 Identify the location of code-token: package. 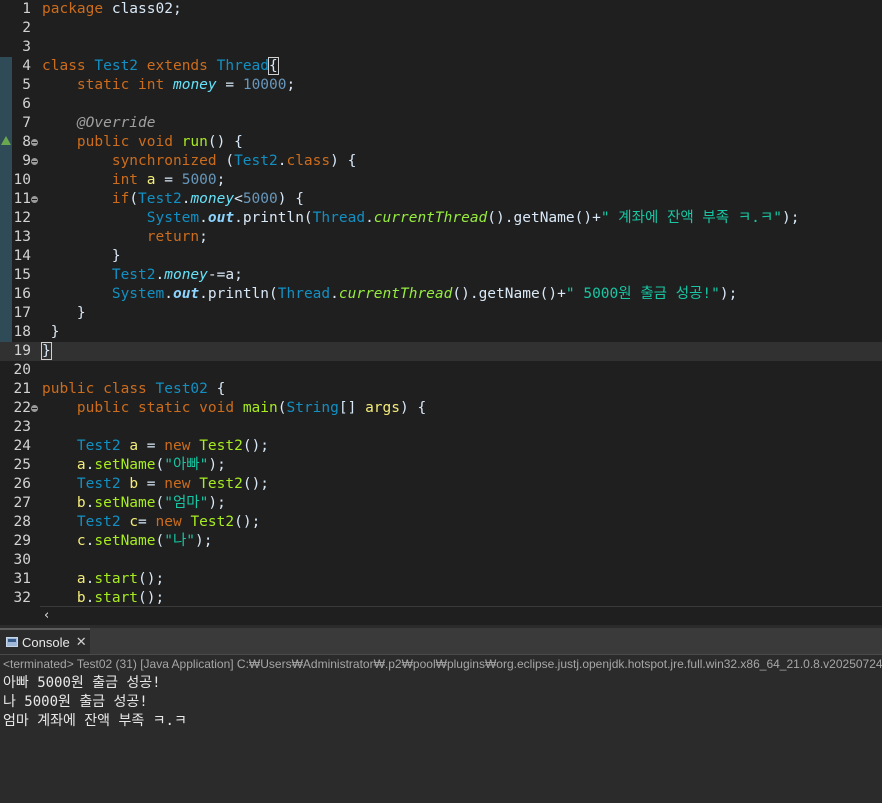
(73, 9).